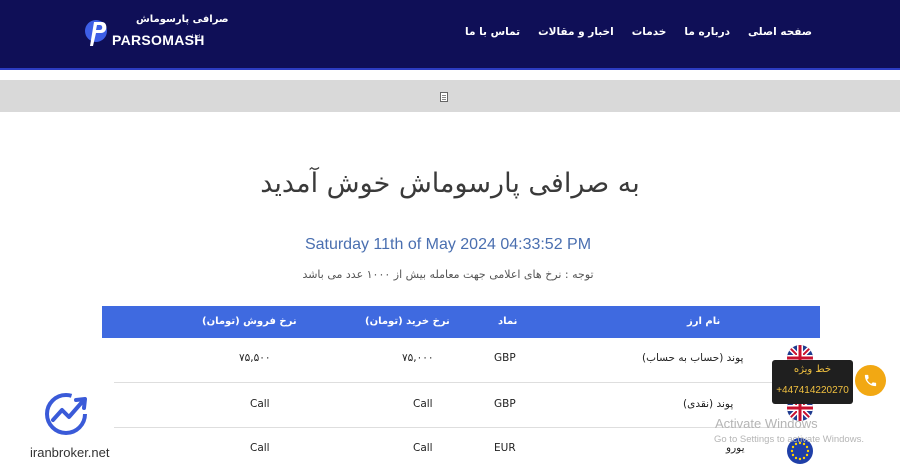 This screenshot has height=470, width=900. Describe the element at coordinates (649, 32) in the screenshot. I see `nav-services: خدمات` at that location.